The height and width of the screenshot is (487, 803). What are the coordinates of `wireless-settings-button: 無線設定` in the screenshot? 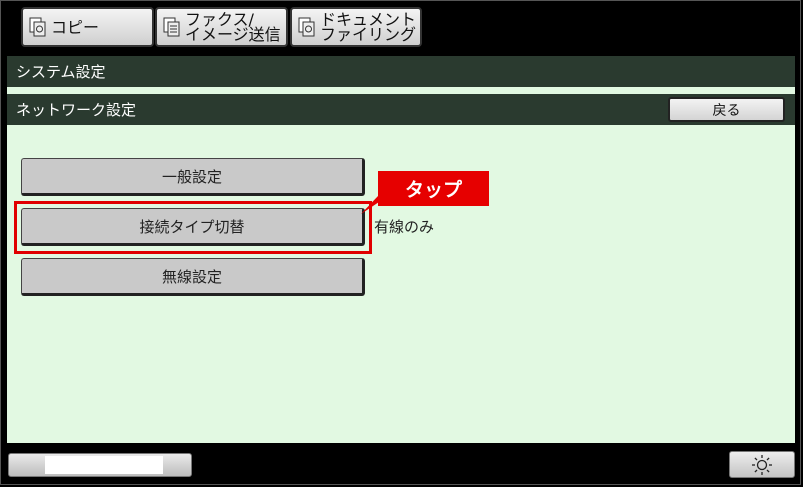 It's located at (193, 277).